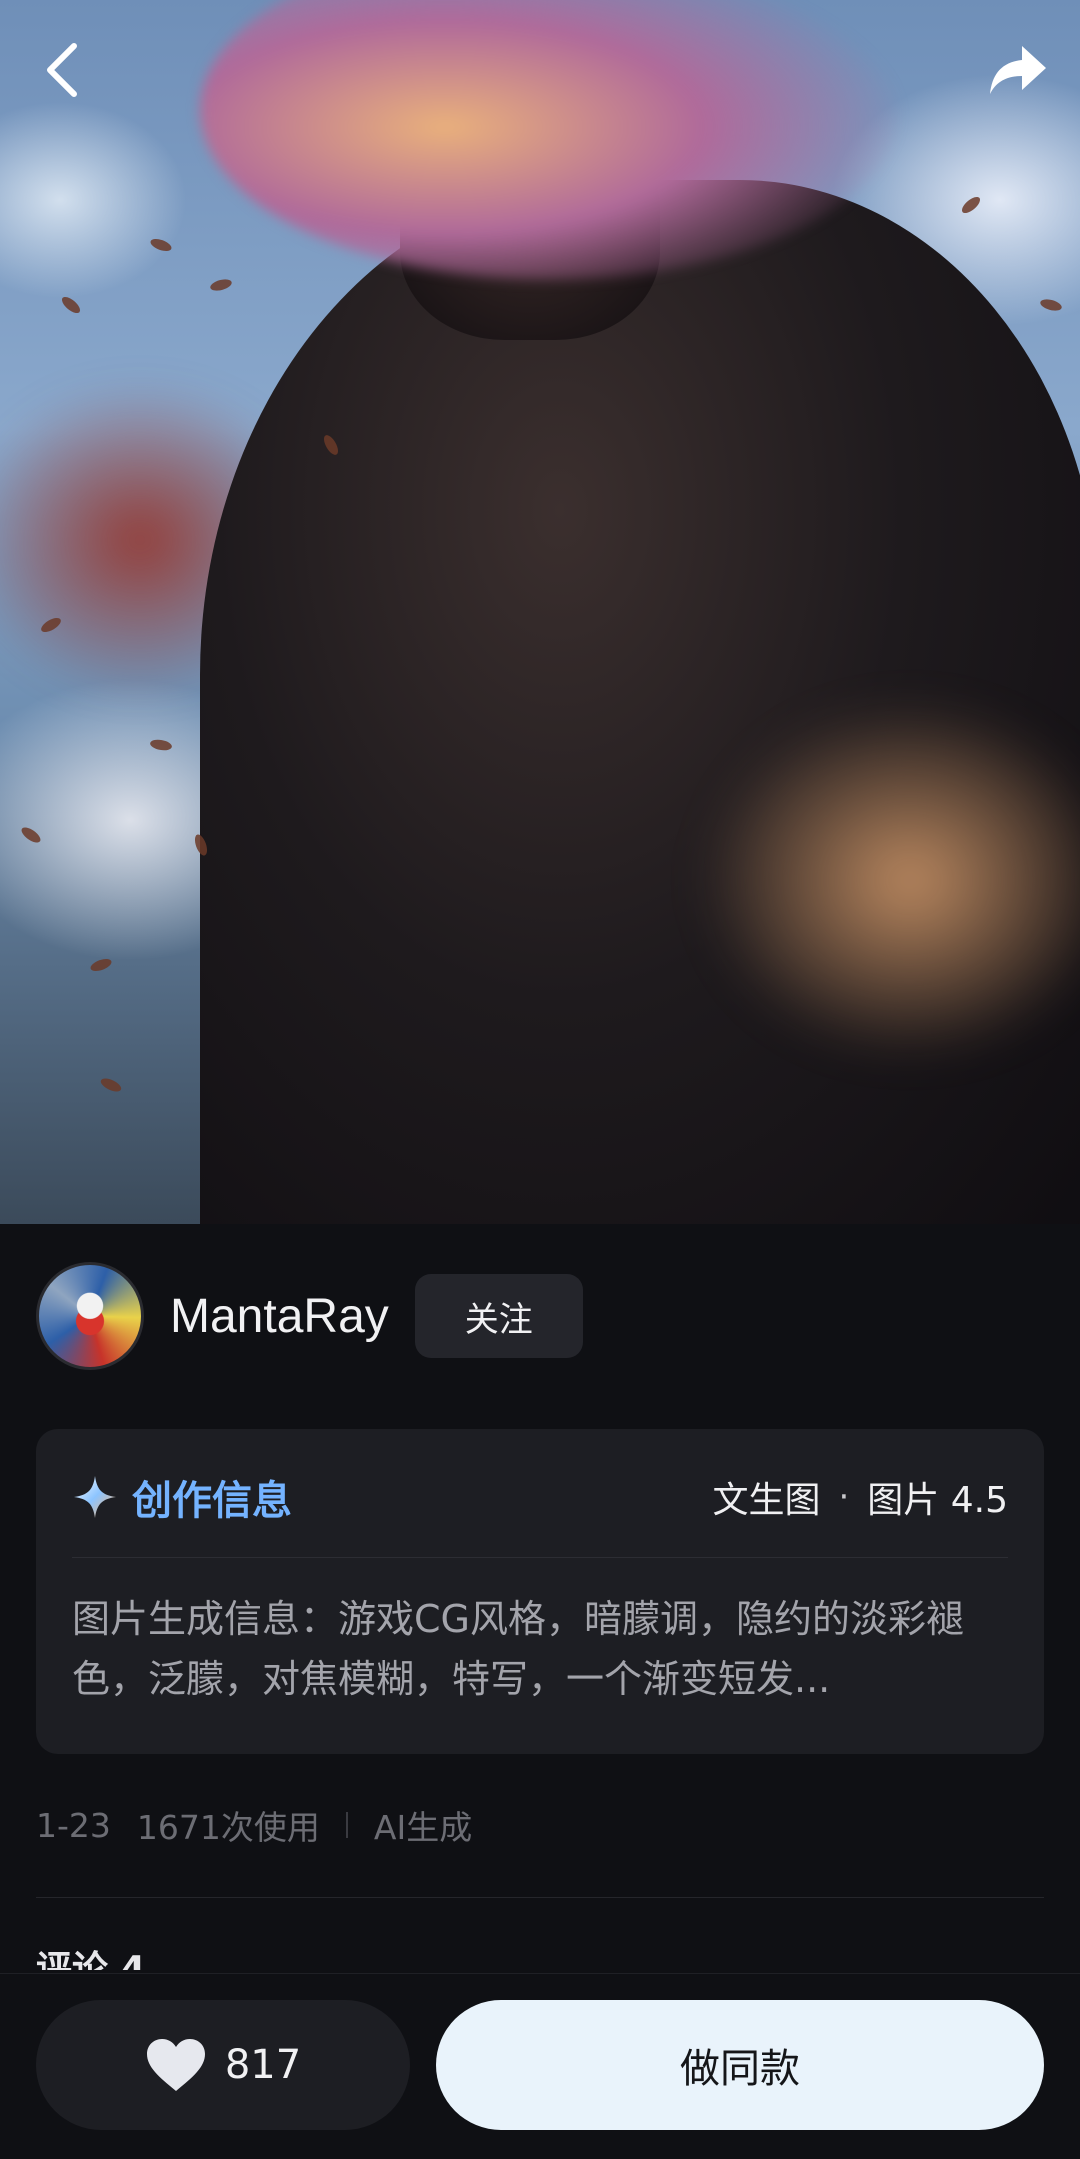  I want to click on follow-button: 关注, so click(498, 1316).